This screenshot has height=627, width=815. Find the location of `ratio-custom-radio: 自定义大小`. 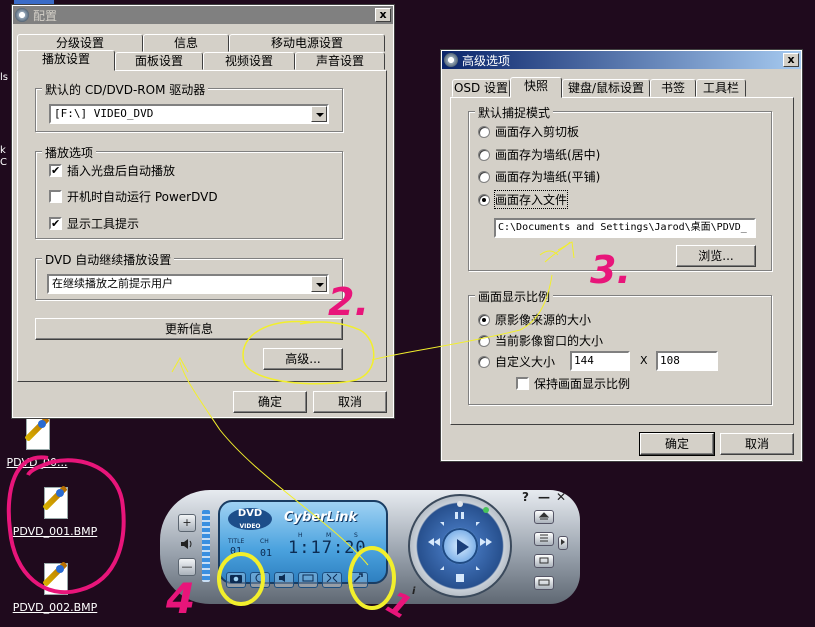

ratio-custom-radio: 自定义大小 is located at coordinates (516, 361).